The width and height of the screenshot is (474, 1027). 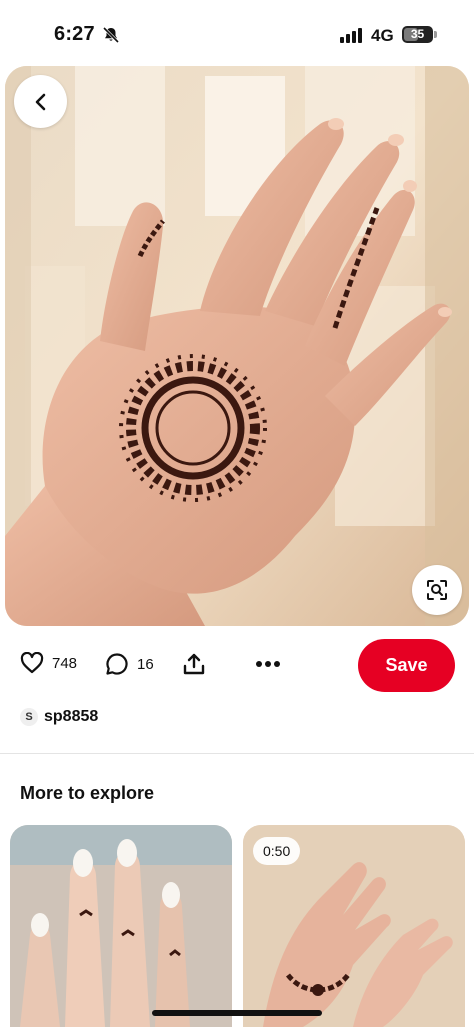 What do you see at coordinates (65, 663) in the screenshot?
I see `like-count: 748` at bounding box center [65, 663].